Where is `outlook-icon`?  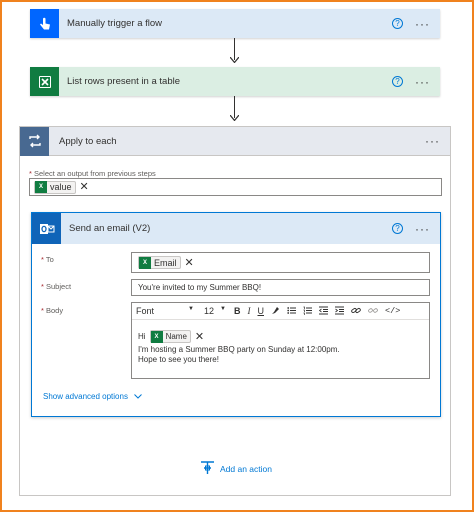 outlook-icon is located at coordinates (46, 228).